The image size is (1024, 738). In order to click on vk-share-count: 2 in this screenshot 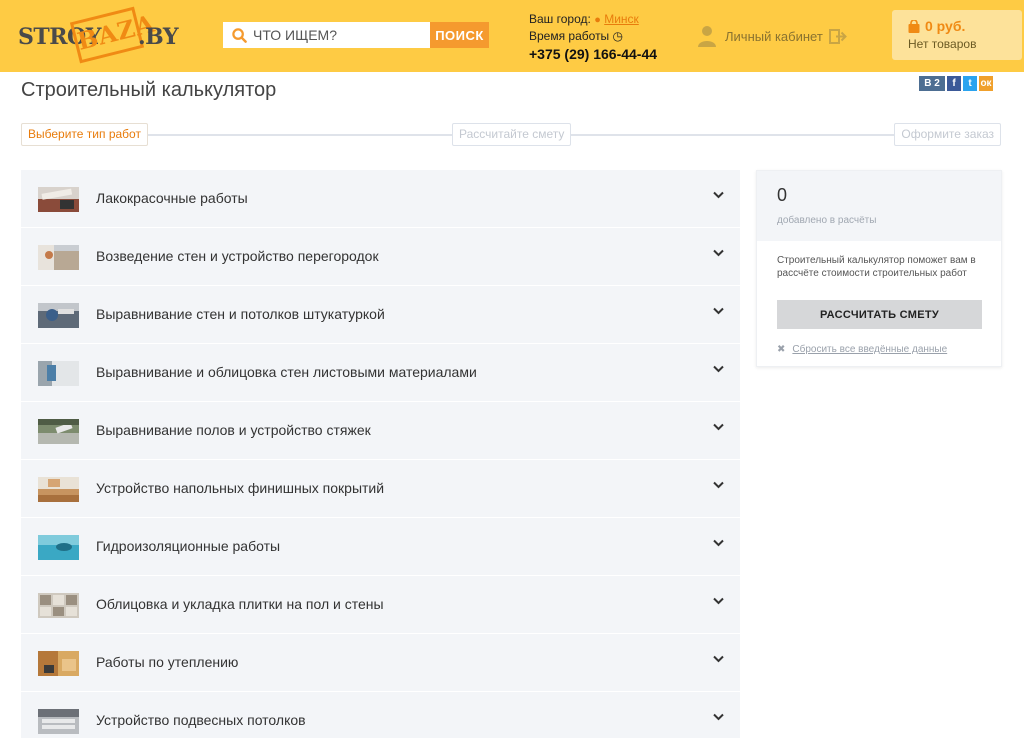, I will do `click(937, 83)`.